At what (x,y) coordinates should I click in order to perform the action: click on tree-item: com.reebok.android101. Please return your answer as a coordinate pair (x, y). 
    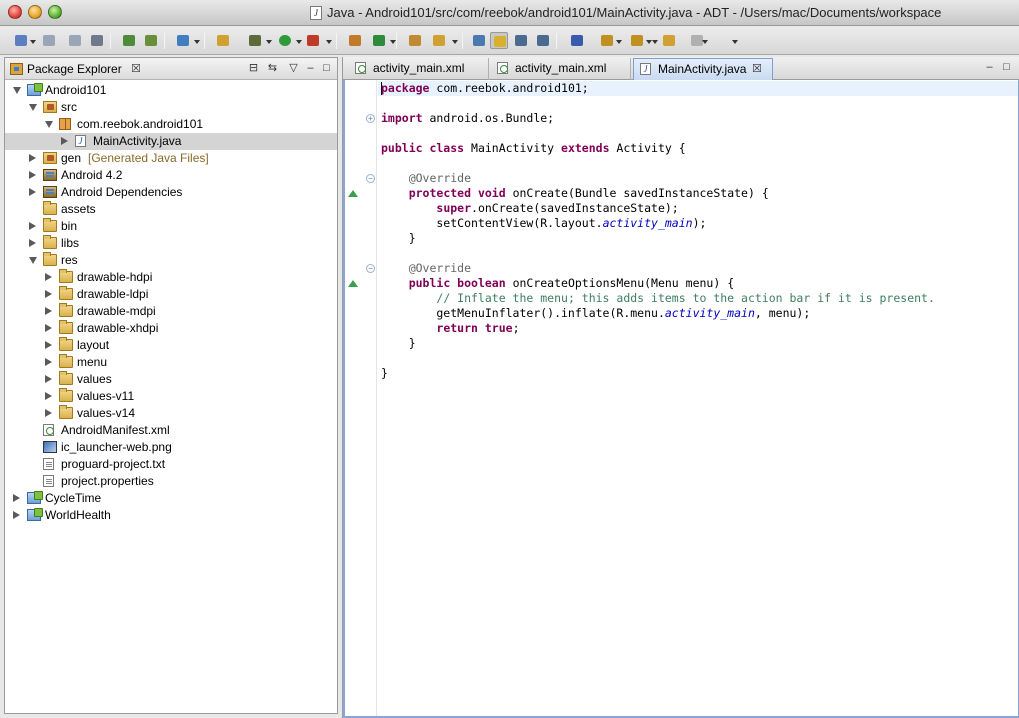
    Looking at the image, I should click on (171, 124).